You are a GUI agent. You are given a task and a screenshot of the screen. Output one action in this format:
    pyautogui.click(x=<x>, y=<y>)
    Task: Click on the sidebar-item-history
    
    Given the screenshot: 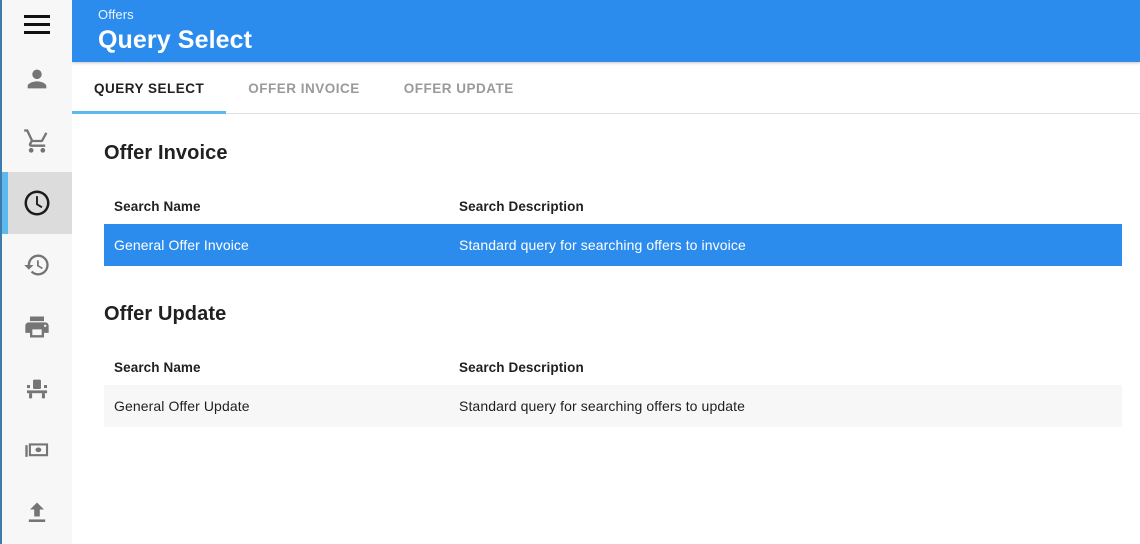 What is the action you would take?
    pyautogui.click(x=37, y=265)
    